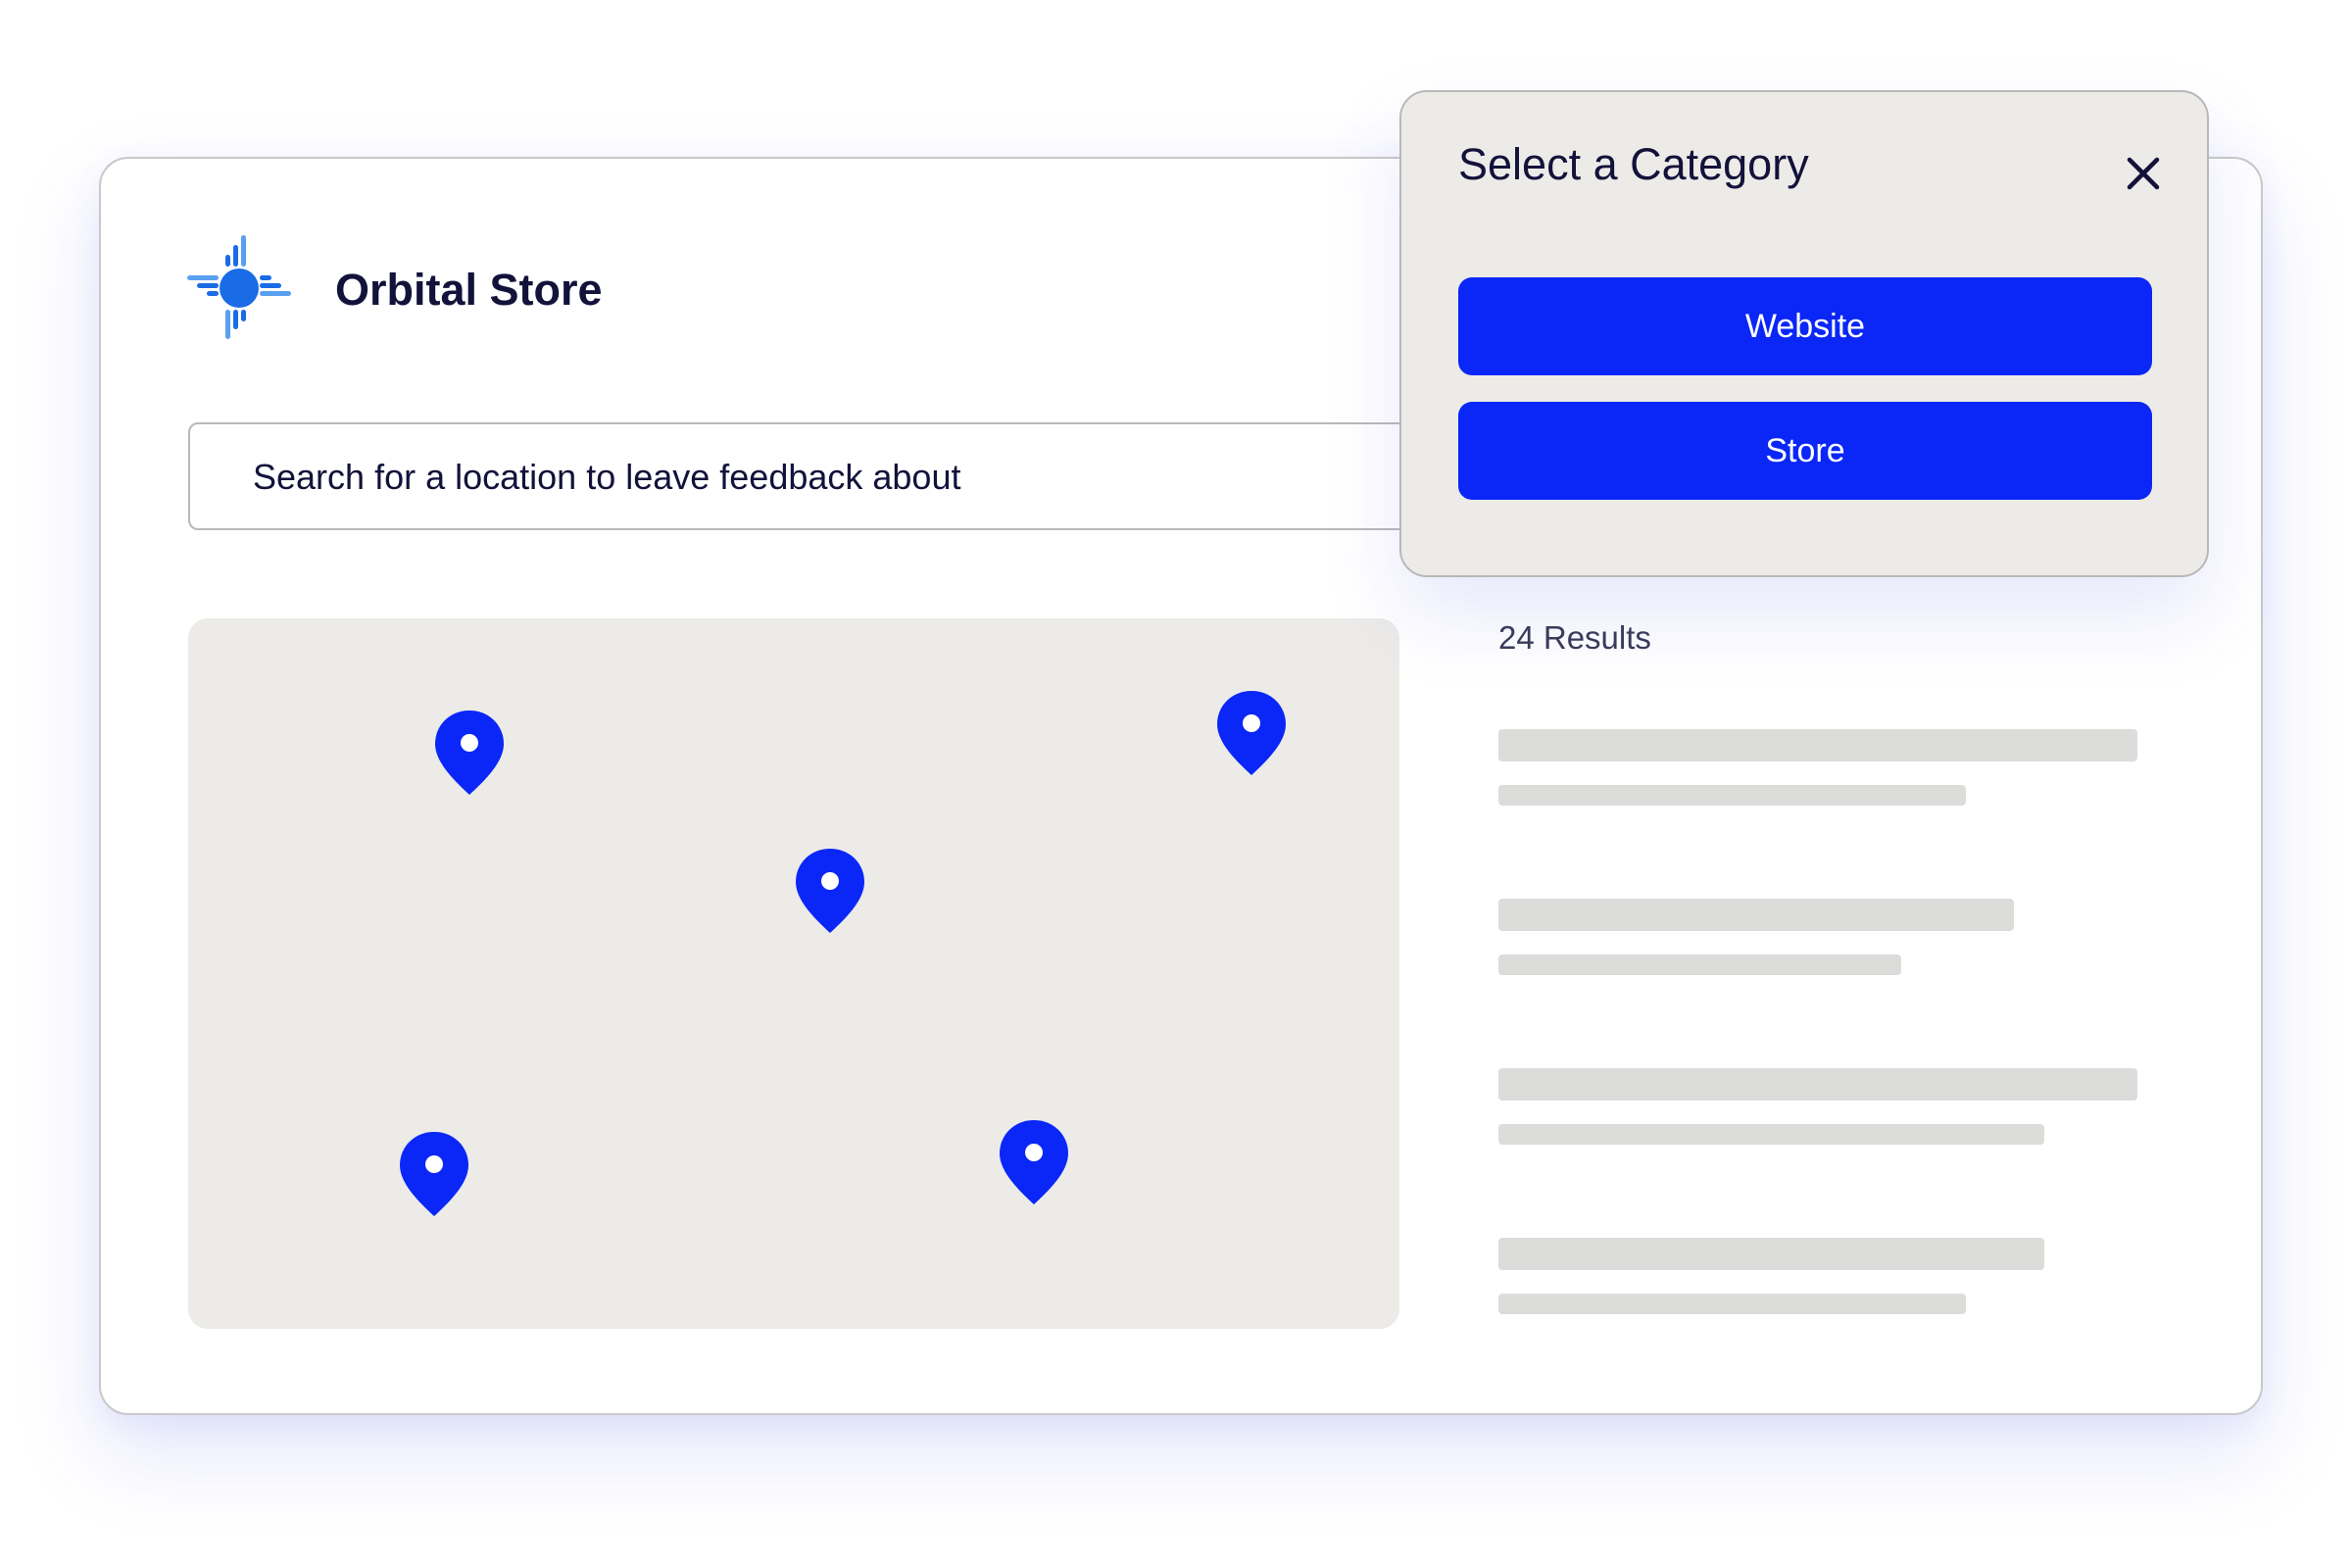  I want to click on results-count: 24 Results, so click(1574, 637).